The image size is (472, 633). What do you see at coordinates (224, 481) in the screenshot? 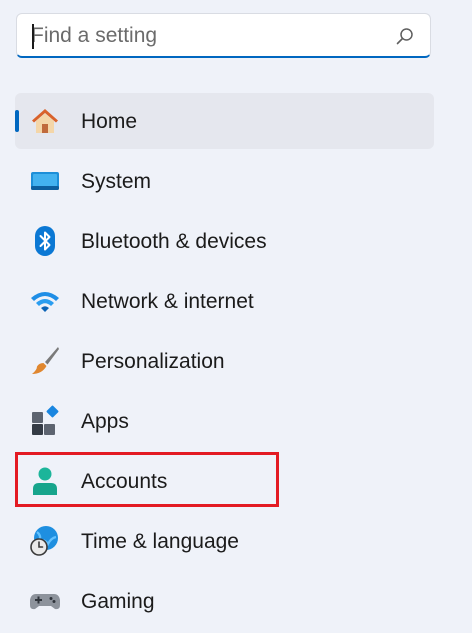
I see `nav-item-accounts: Accounts` at bounding box center [224, 481].